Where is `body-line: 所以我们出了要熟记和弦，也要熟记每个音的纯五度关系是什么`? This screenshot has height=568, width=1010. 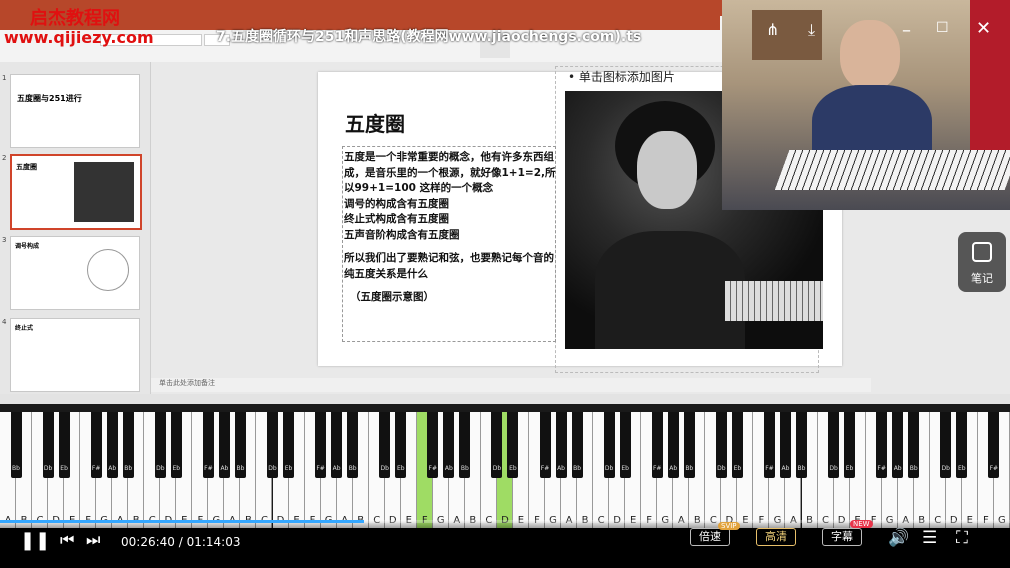
body-line: 所以我们出了要熟记和弦，也要熟记每个音的纯五度关系是什么 is located at coordinates (449, 266).